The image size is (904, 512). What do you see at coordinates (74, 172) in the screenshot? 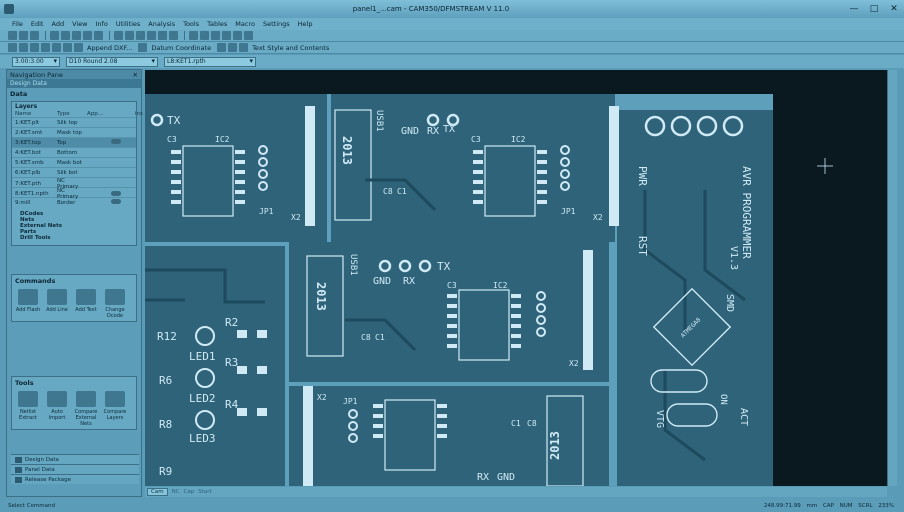
I see `layer-row: 6:KET.plb Silk bot` at bounding box center [74, 172].